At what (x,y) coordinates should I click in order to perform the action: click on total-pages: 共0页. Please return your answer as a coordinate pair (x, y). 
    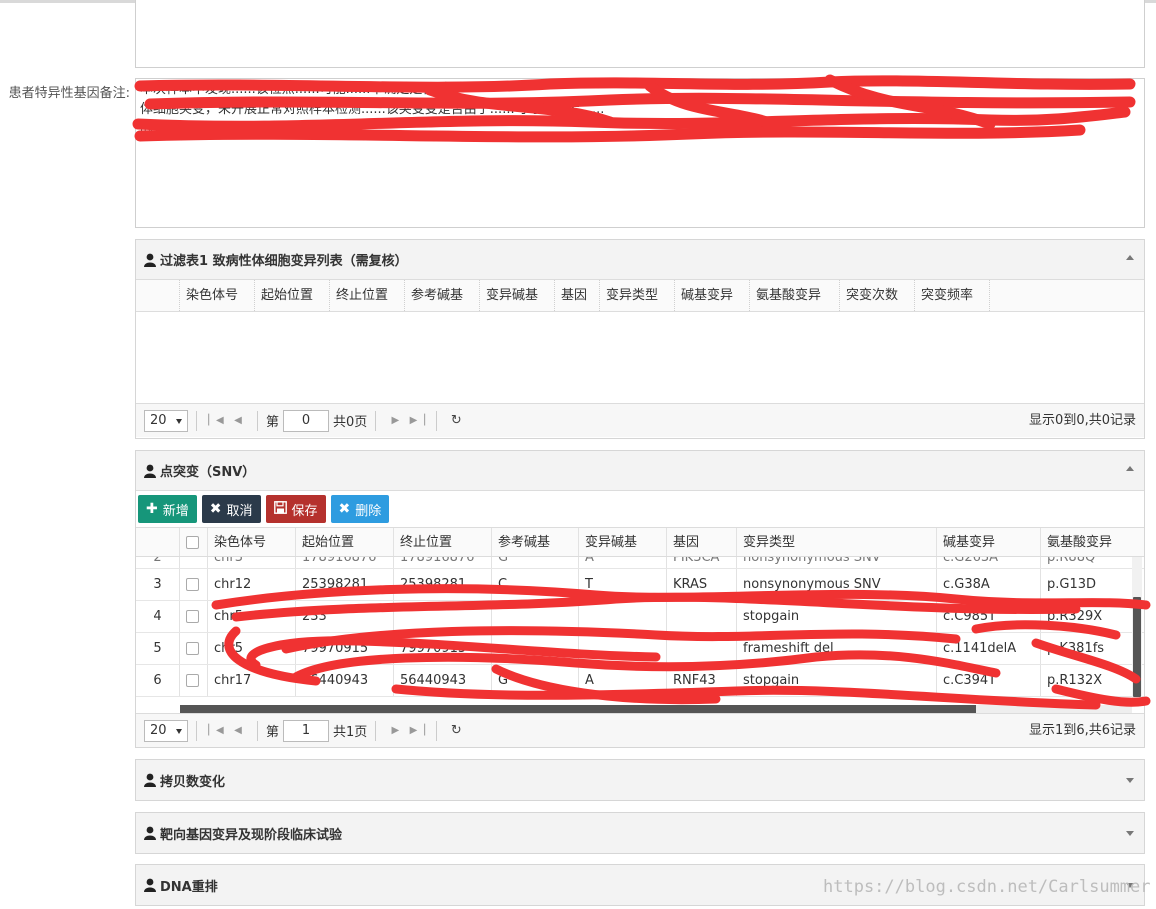
    Looking at the image, I should click on (350, 422).